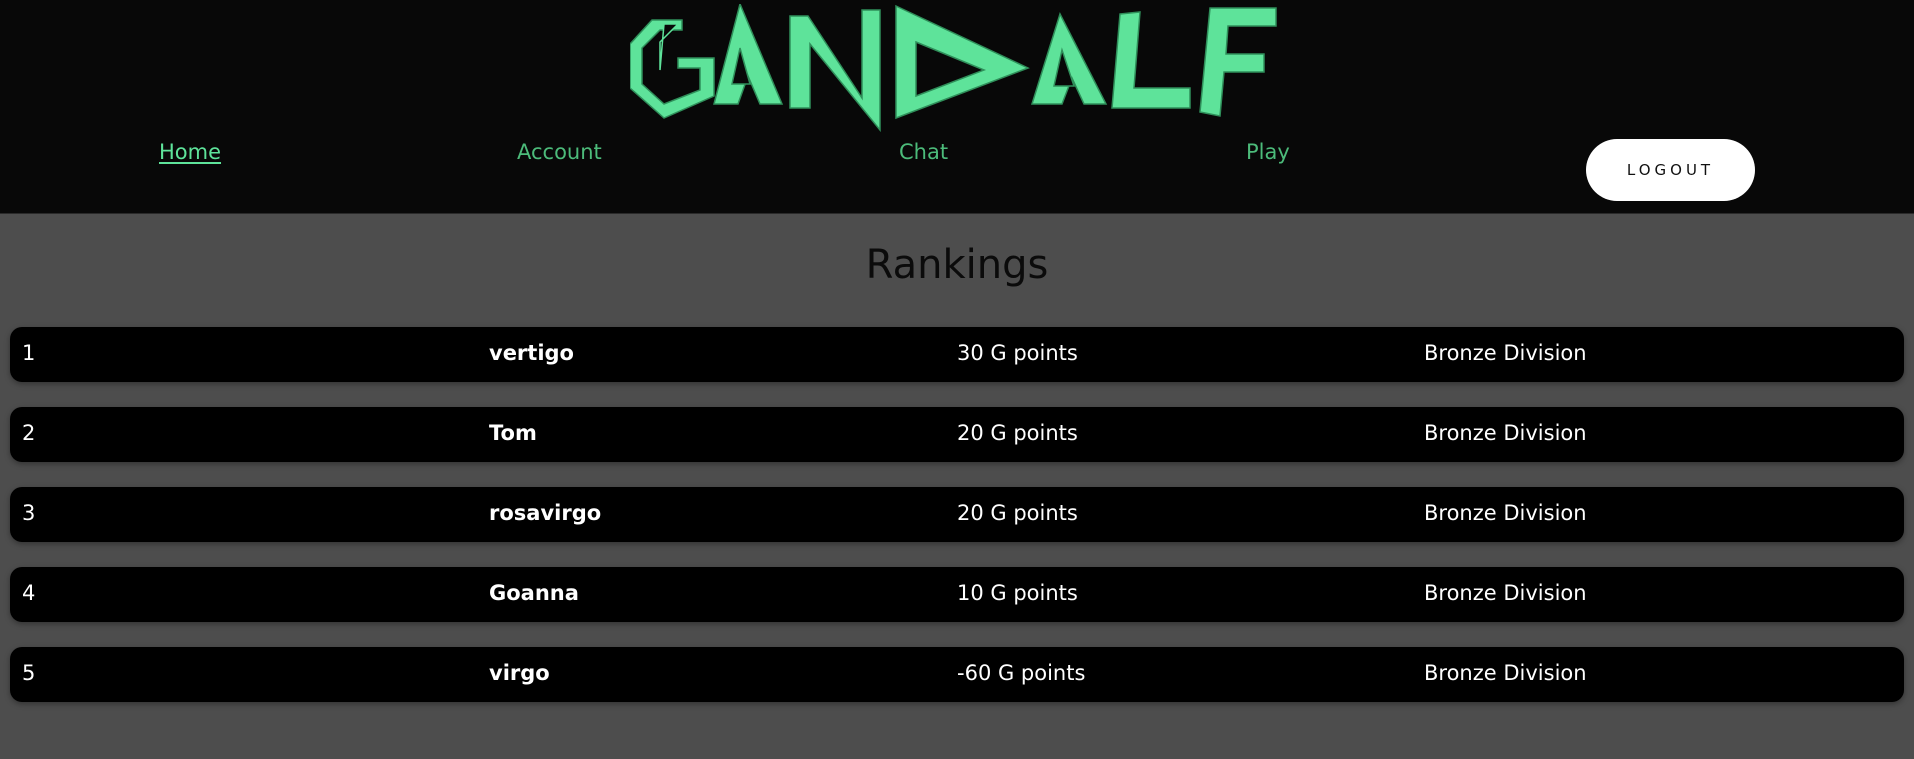  Describe the element at coordinates (1670, 170) in the screenshot. I see `logout-button: LOGOUT` at that location.